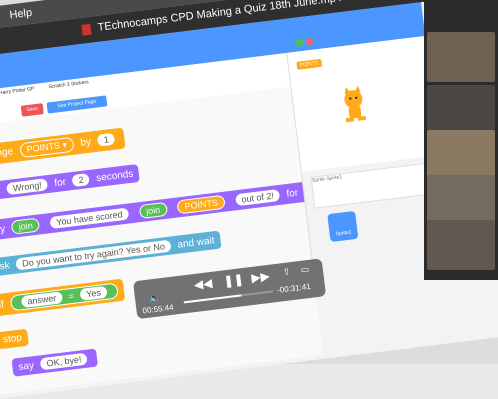 This screenshot has width=498, height=399. What do you see at coordinates (327, 179) in the screenshot?
I see `sprite-info-text: Sprite Sprite1` at bounding box center [327, 179].